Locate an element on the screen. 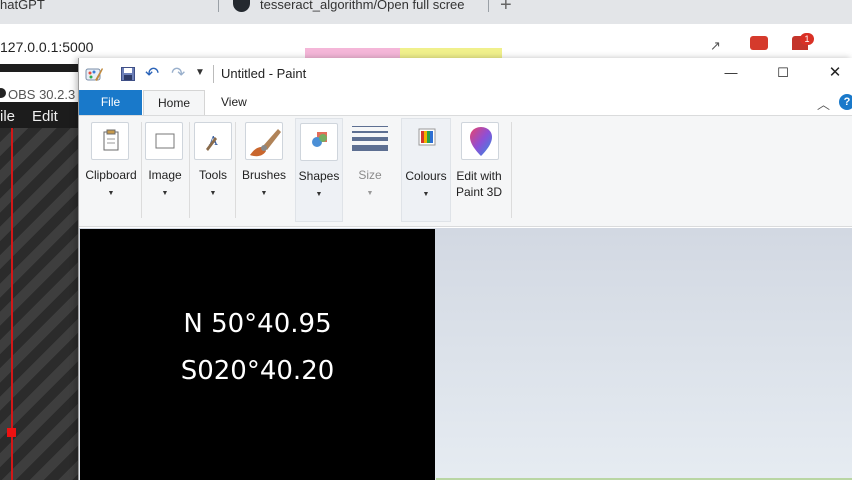  collapse-ribbon-icon: ︿ is located at coordinates (823, 103).